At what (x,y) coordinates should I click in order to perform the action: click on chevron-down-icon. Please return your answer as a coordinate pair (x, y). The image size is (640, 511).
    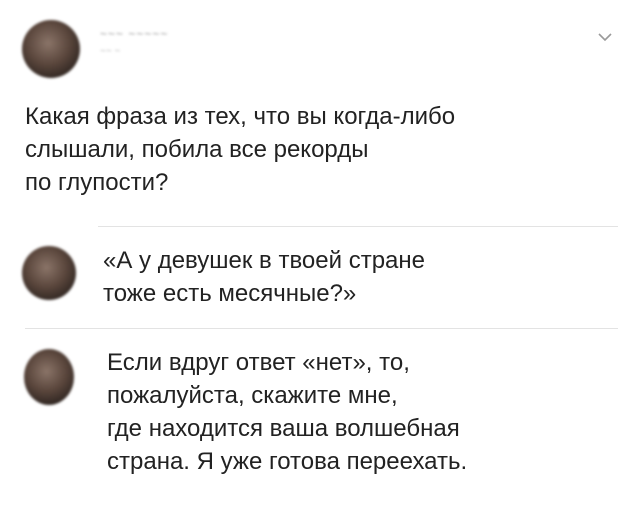
    Looking at the image, I should click on (605, 37).